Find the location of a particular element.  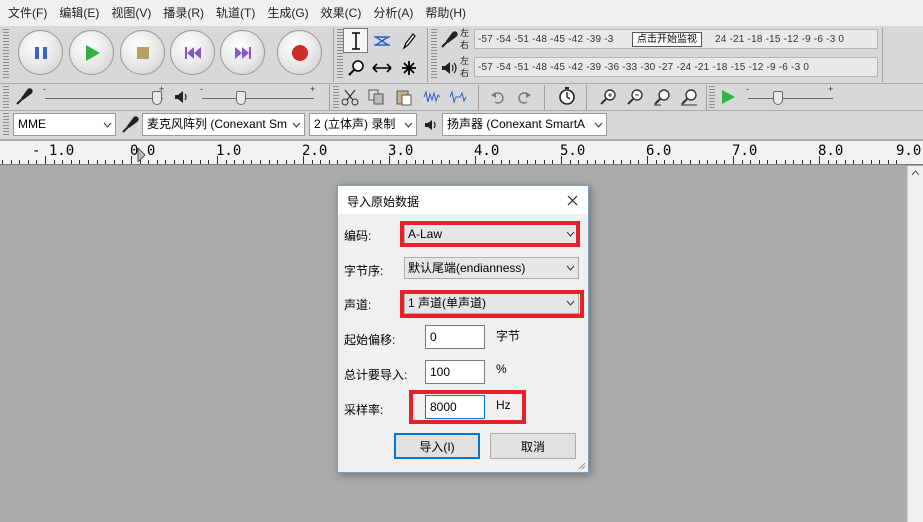

cut-button is located at coordinates (349, 96).